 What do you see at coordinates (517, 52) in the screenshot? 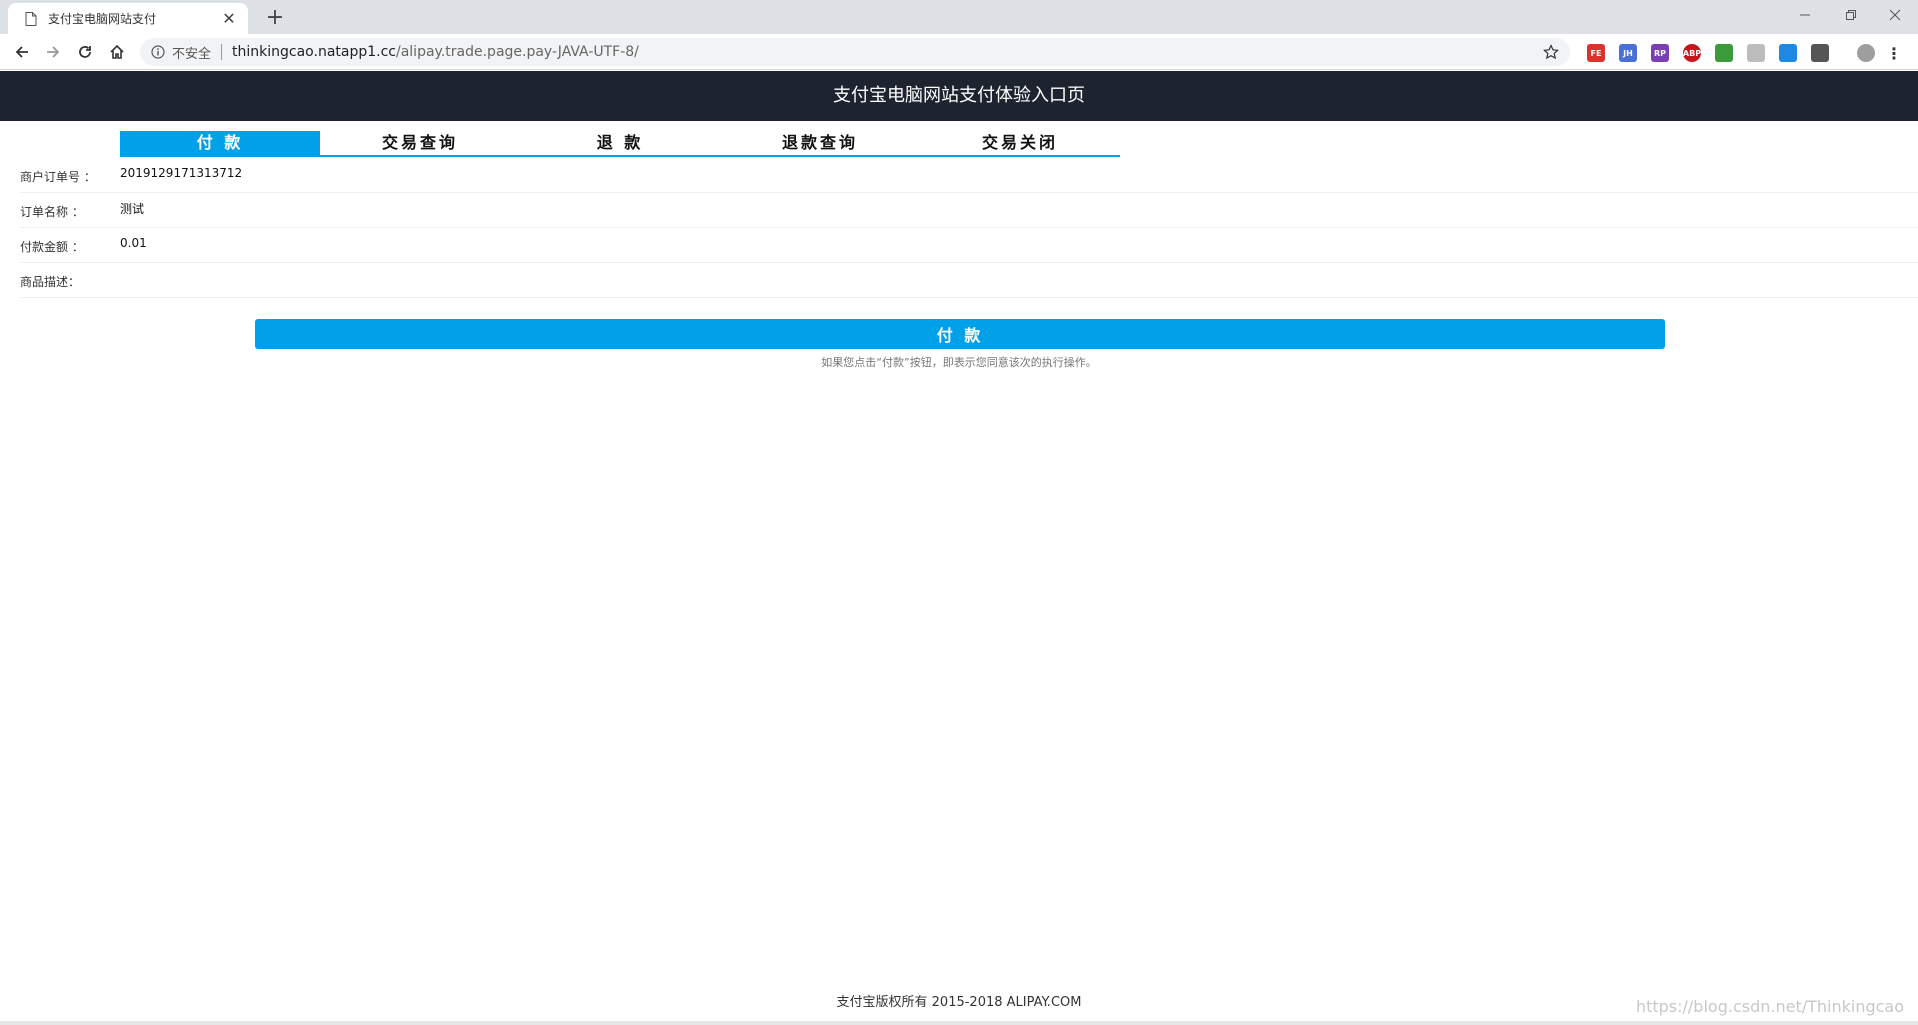
I see `url-path: /alipay.trade.page.pay-JAVA-UTF-8/` at bounding box center [517, 52].